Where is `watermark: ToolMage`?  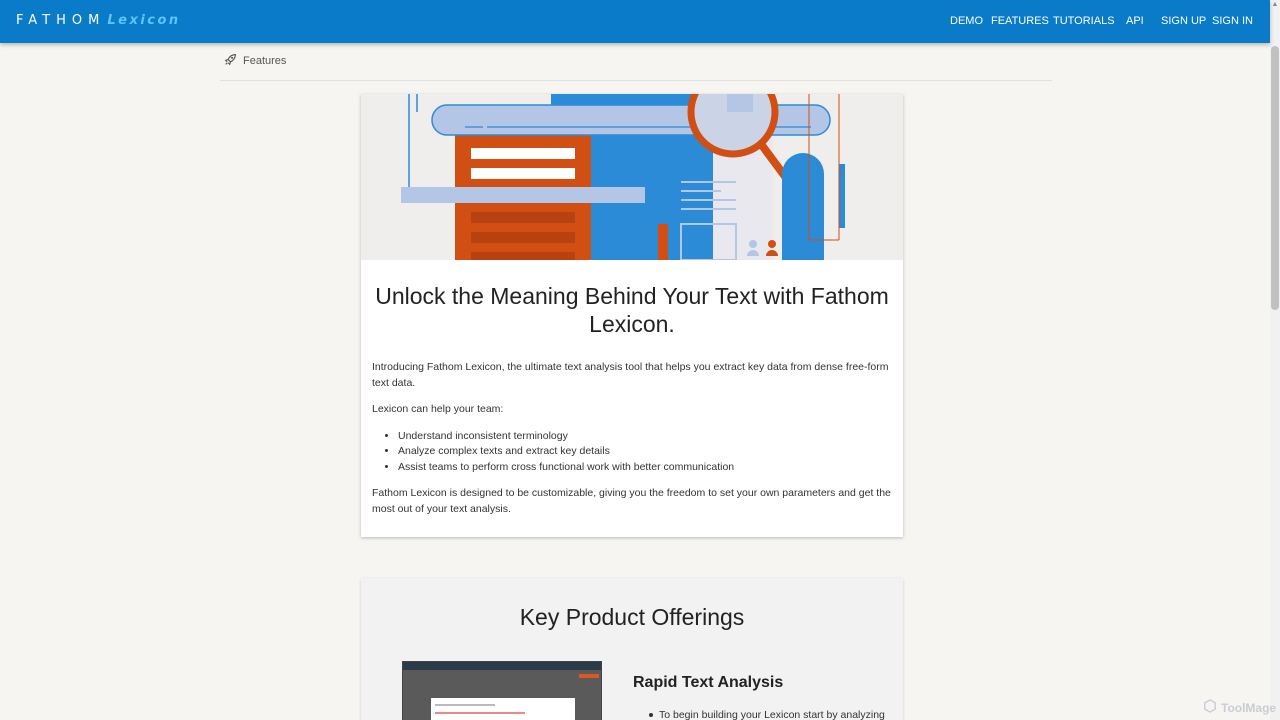
watermark: ToolMage is located at coordinates (1239, 707).